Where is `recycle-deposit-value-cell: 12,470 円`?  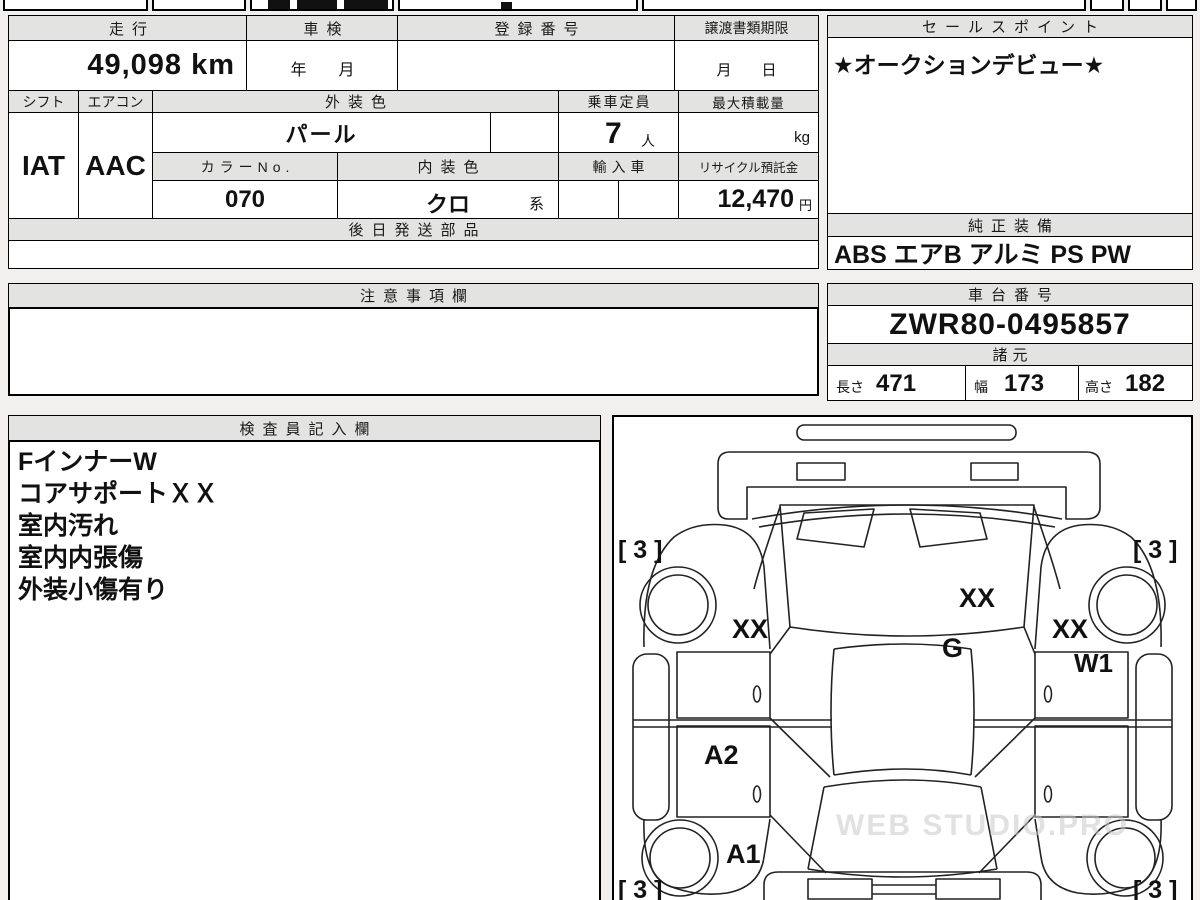
recycle-deposit-value-cell: 12,470 円 is located at coordinates (748, 199).